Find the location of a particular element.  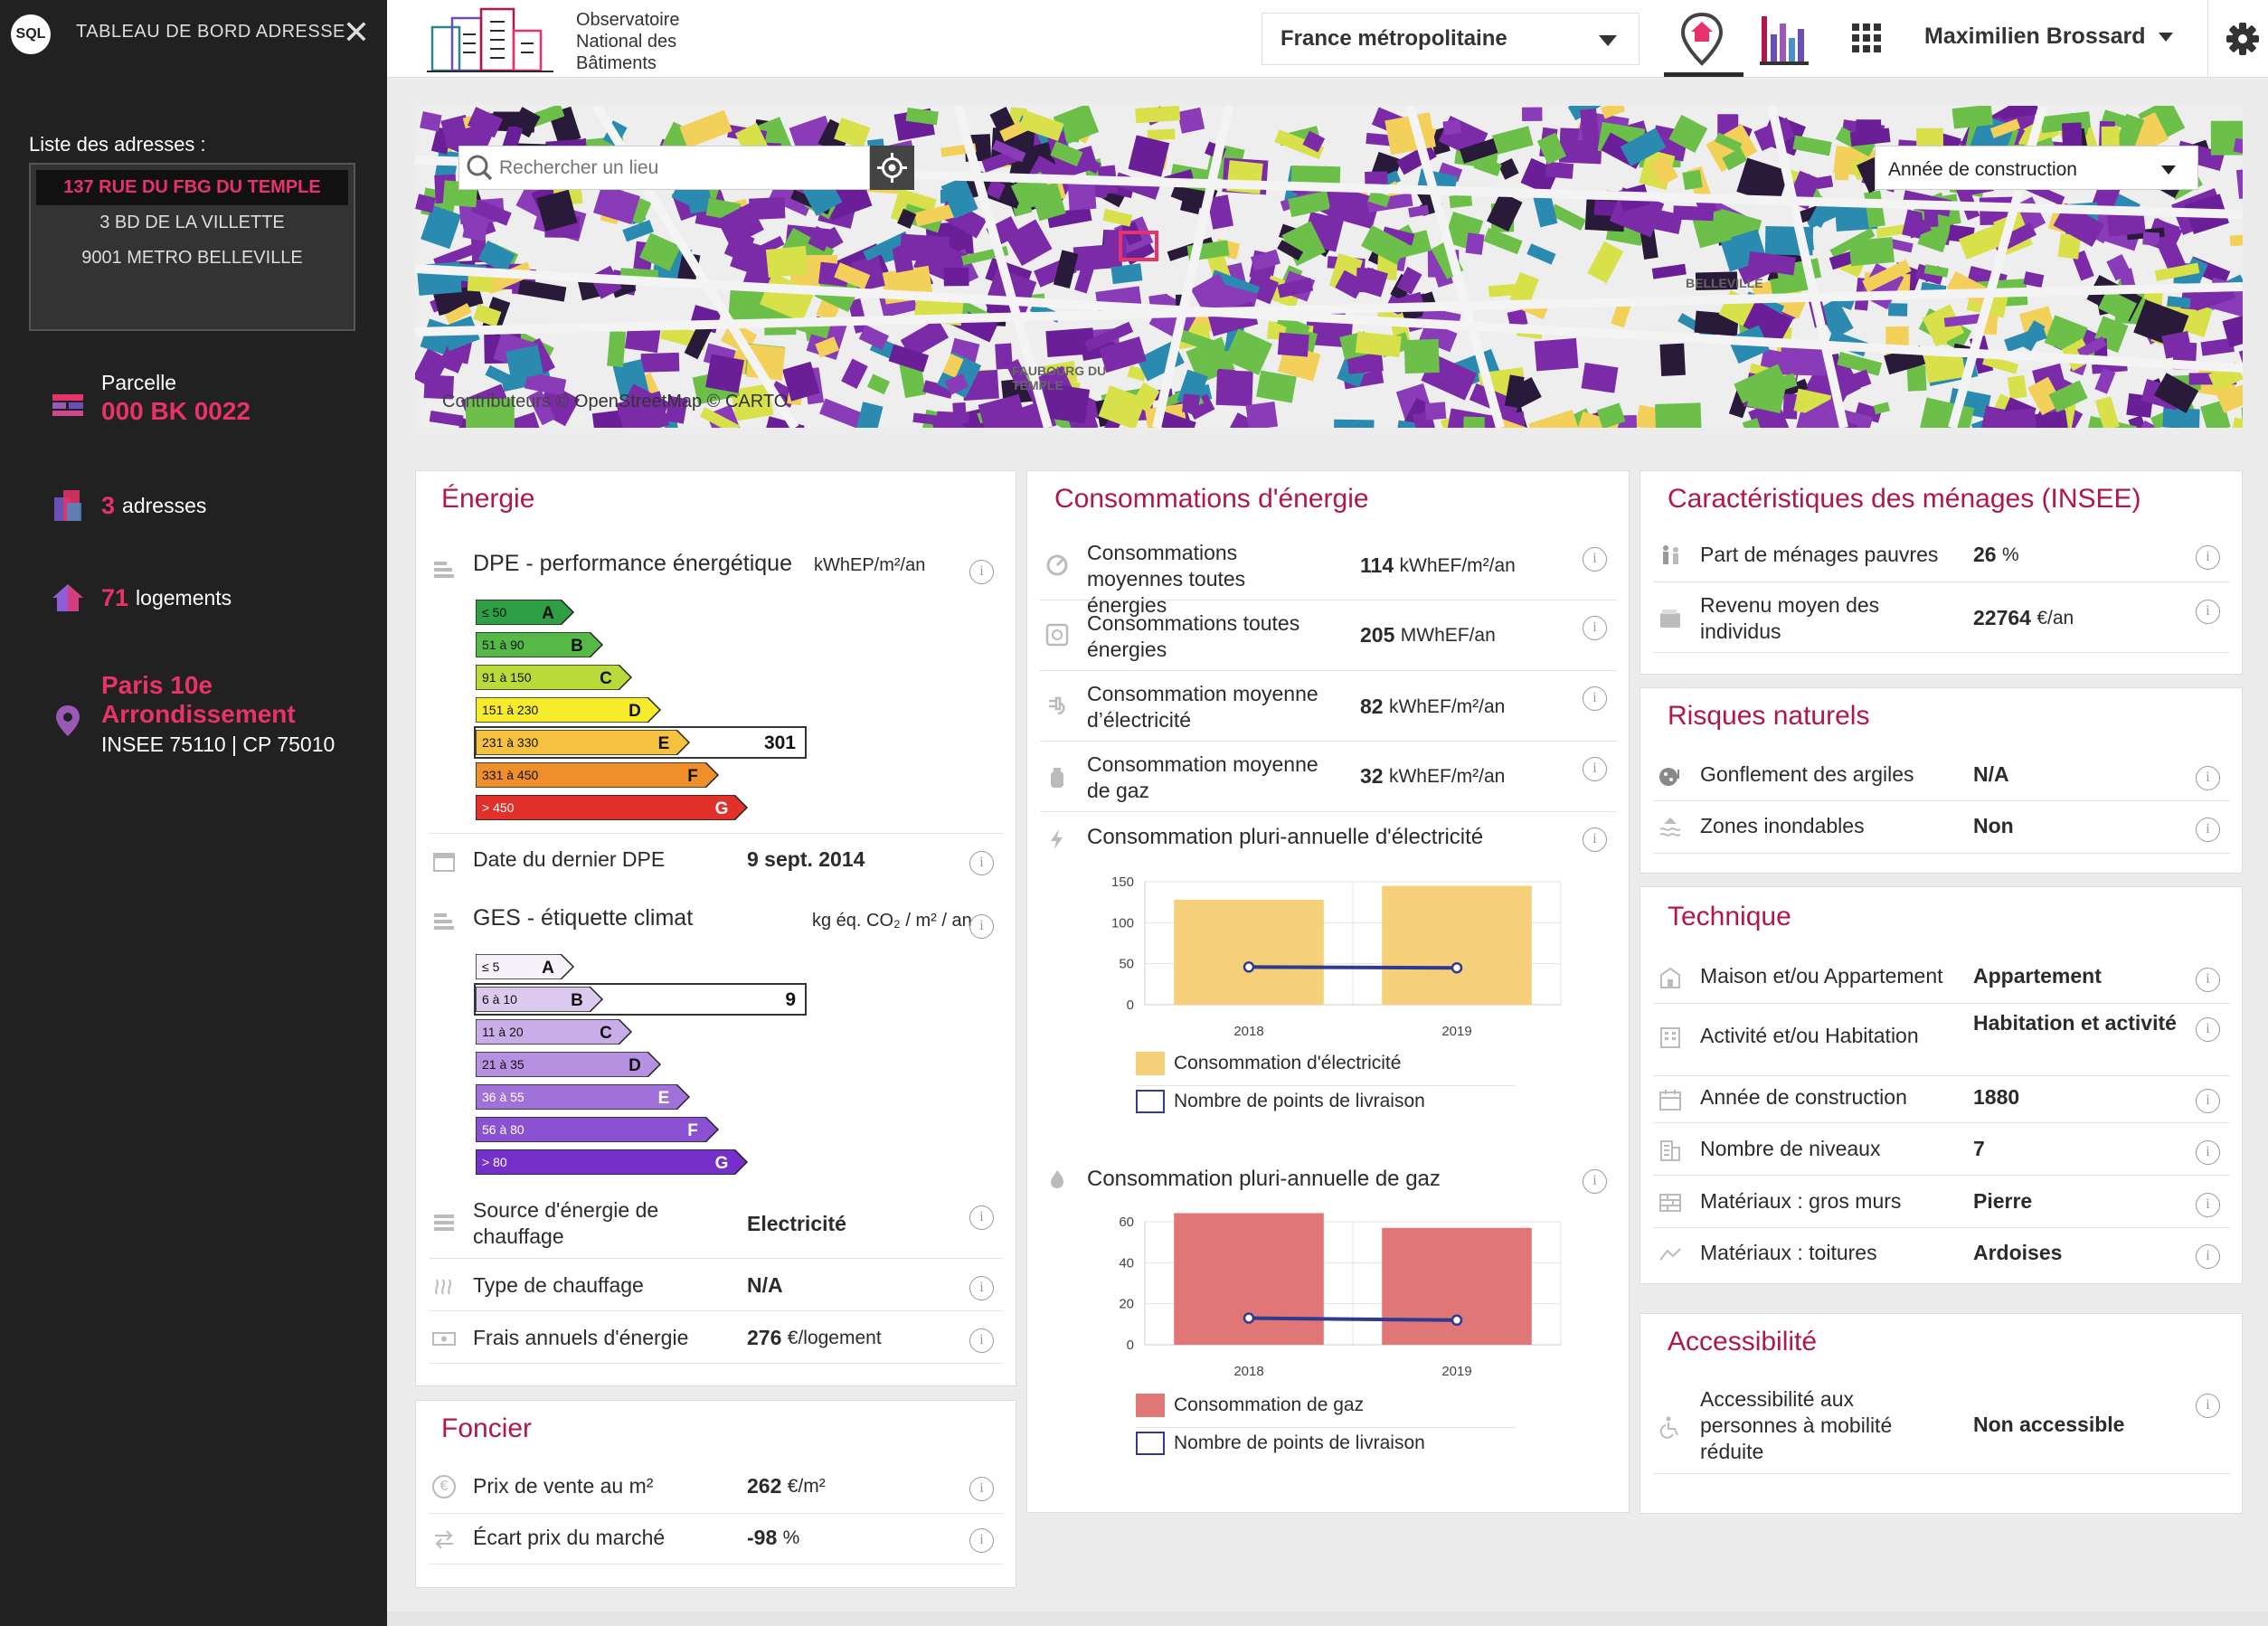

line-point is located at coordinates (1249, 967).